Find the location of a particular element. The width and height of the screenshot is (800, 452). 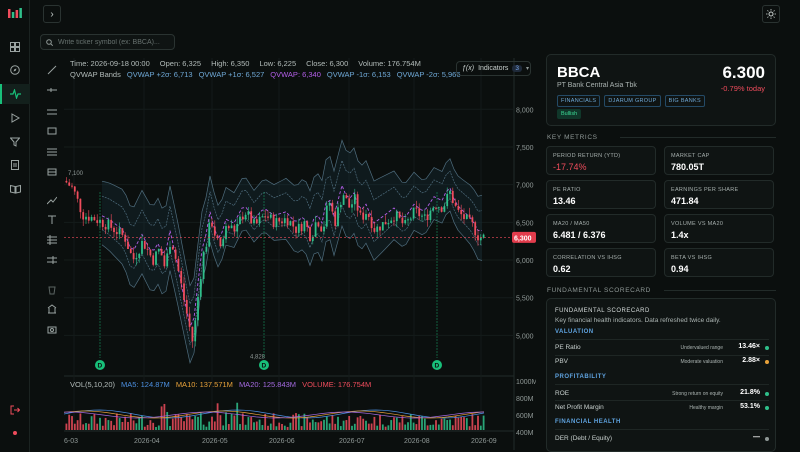

sun-icon is located at coordinates (771, 14).